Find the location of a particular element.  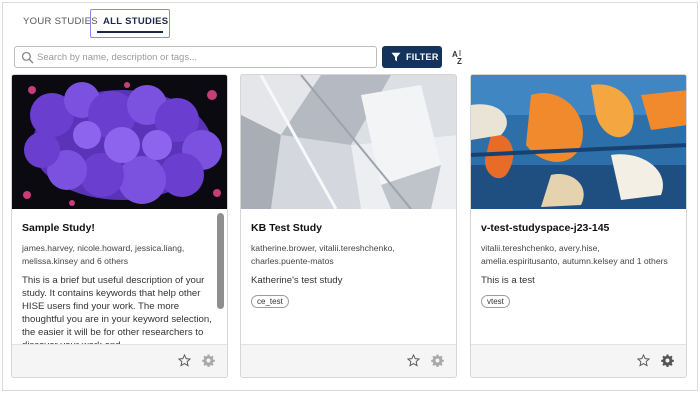

tab-your-studies-label: YOUR STUDIES is located at coordinates (60, 21).